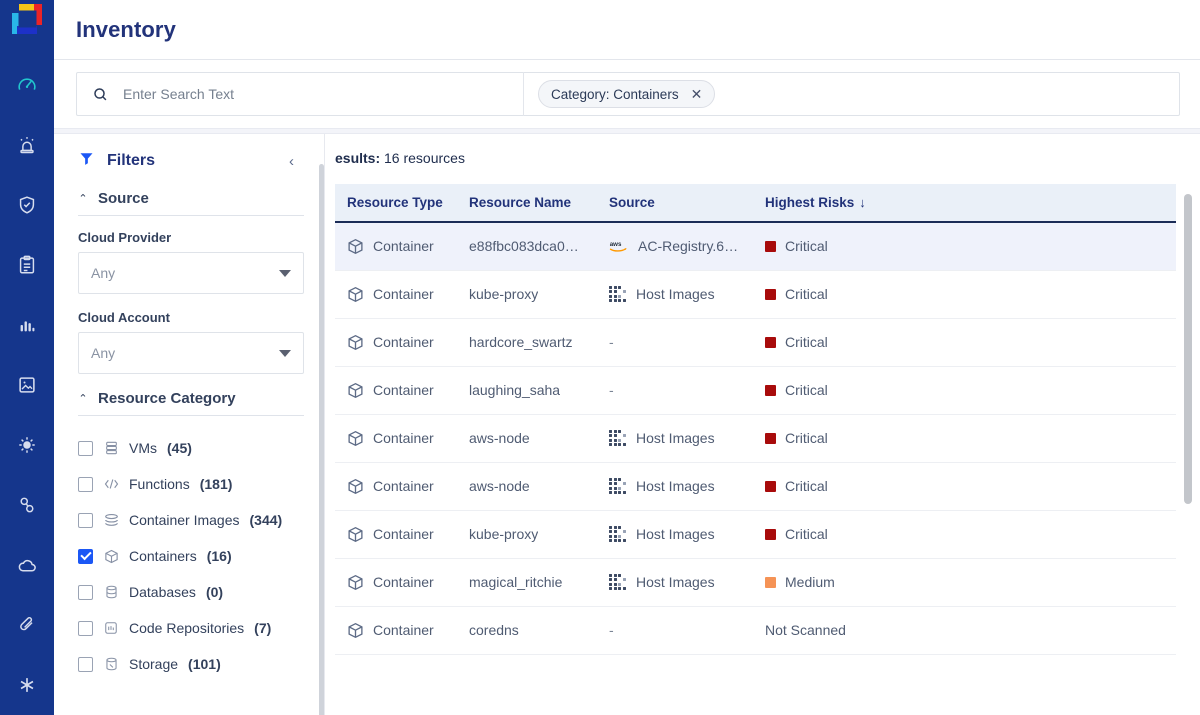 This screenshot has height=715, width=1200. I want to click on category-item-storage: Storage (101), so click(191, 664).